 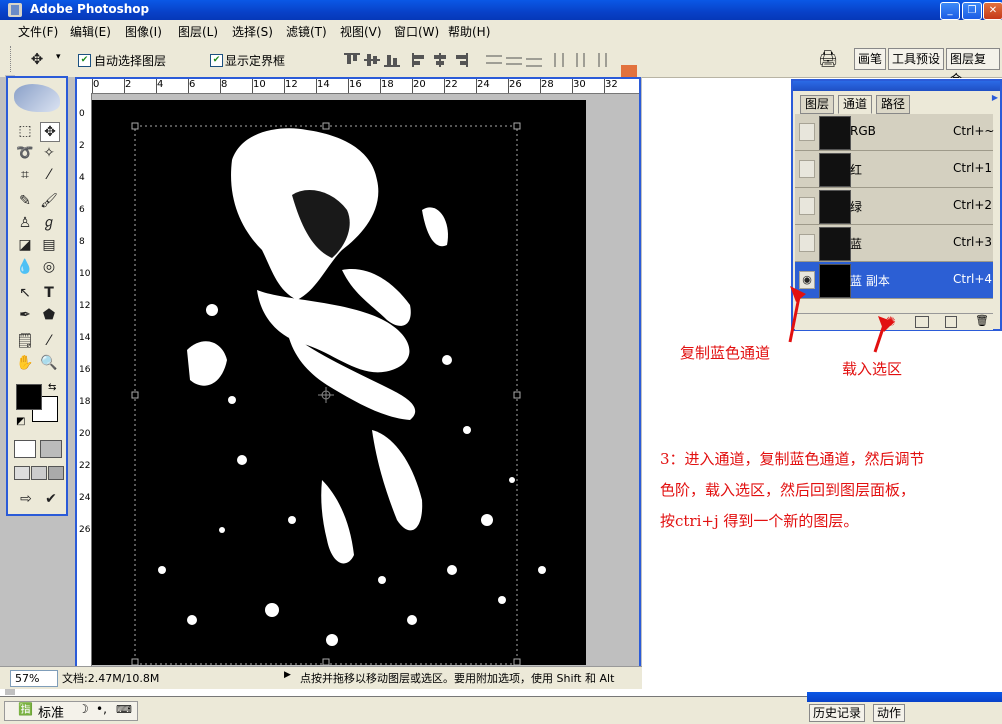 What do you see at coordinates (287, 675) in the screenshot?
I see `status-play-icon: ▶` at bounding box center [287, 675].